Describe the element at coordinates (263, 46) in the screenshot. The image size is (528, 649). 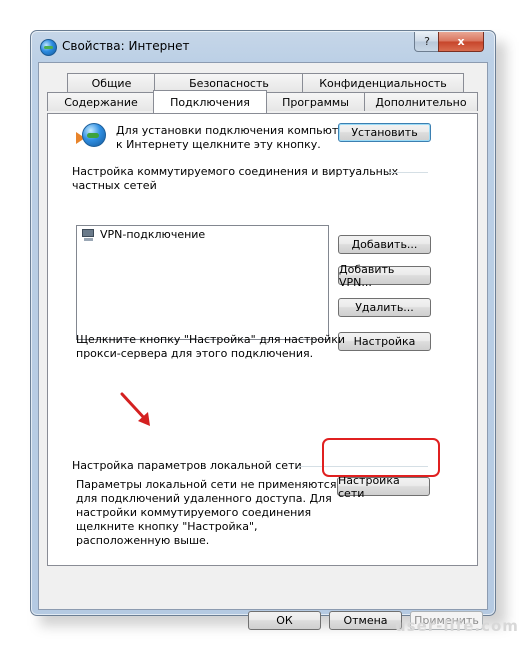
I see `title-bar: Свойства: Интернет ? x` at that location.